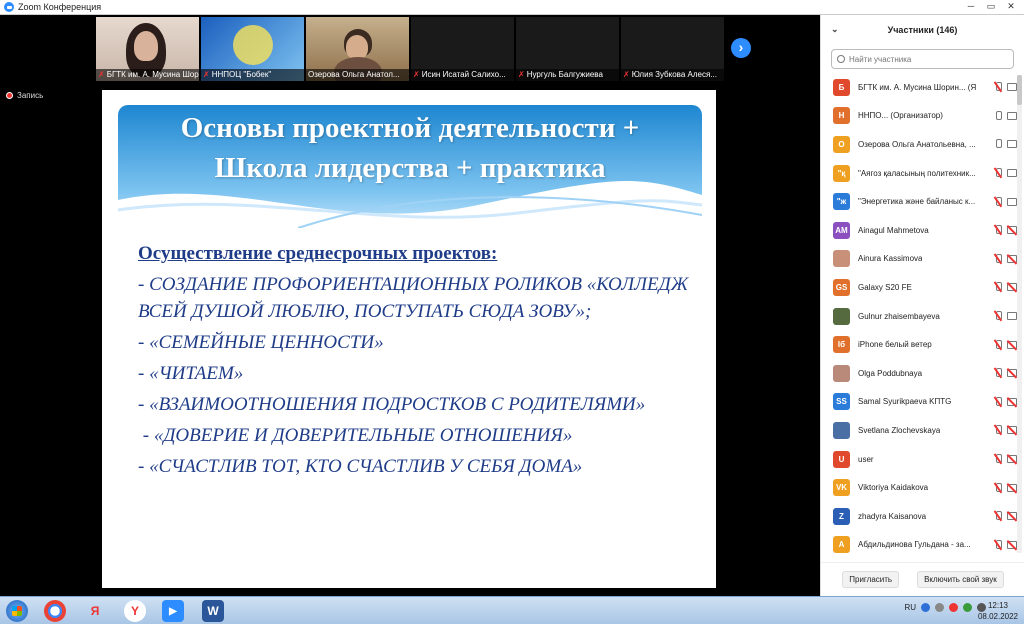  Describe the element at coordinates (410, 168) in the screenshot. I see `slide-title-line: Школа лидерства + практика` at that location.